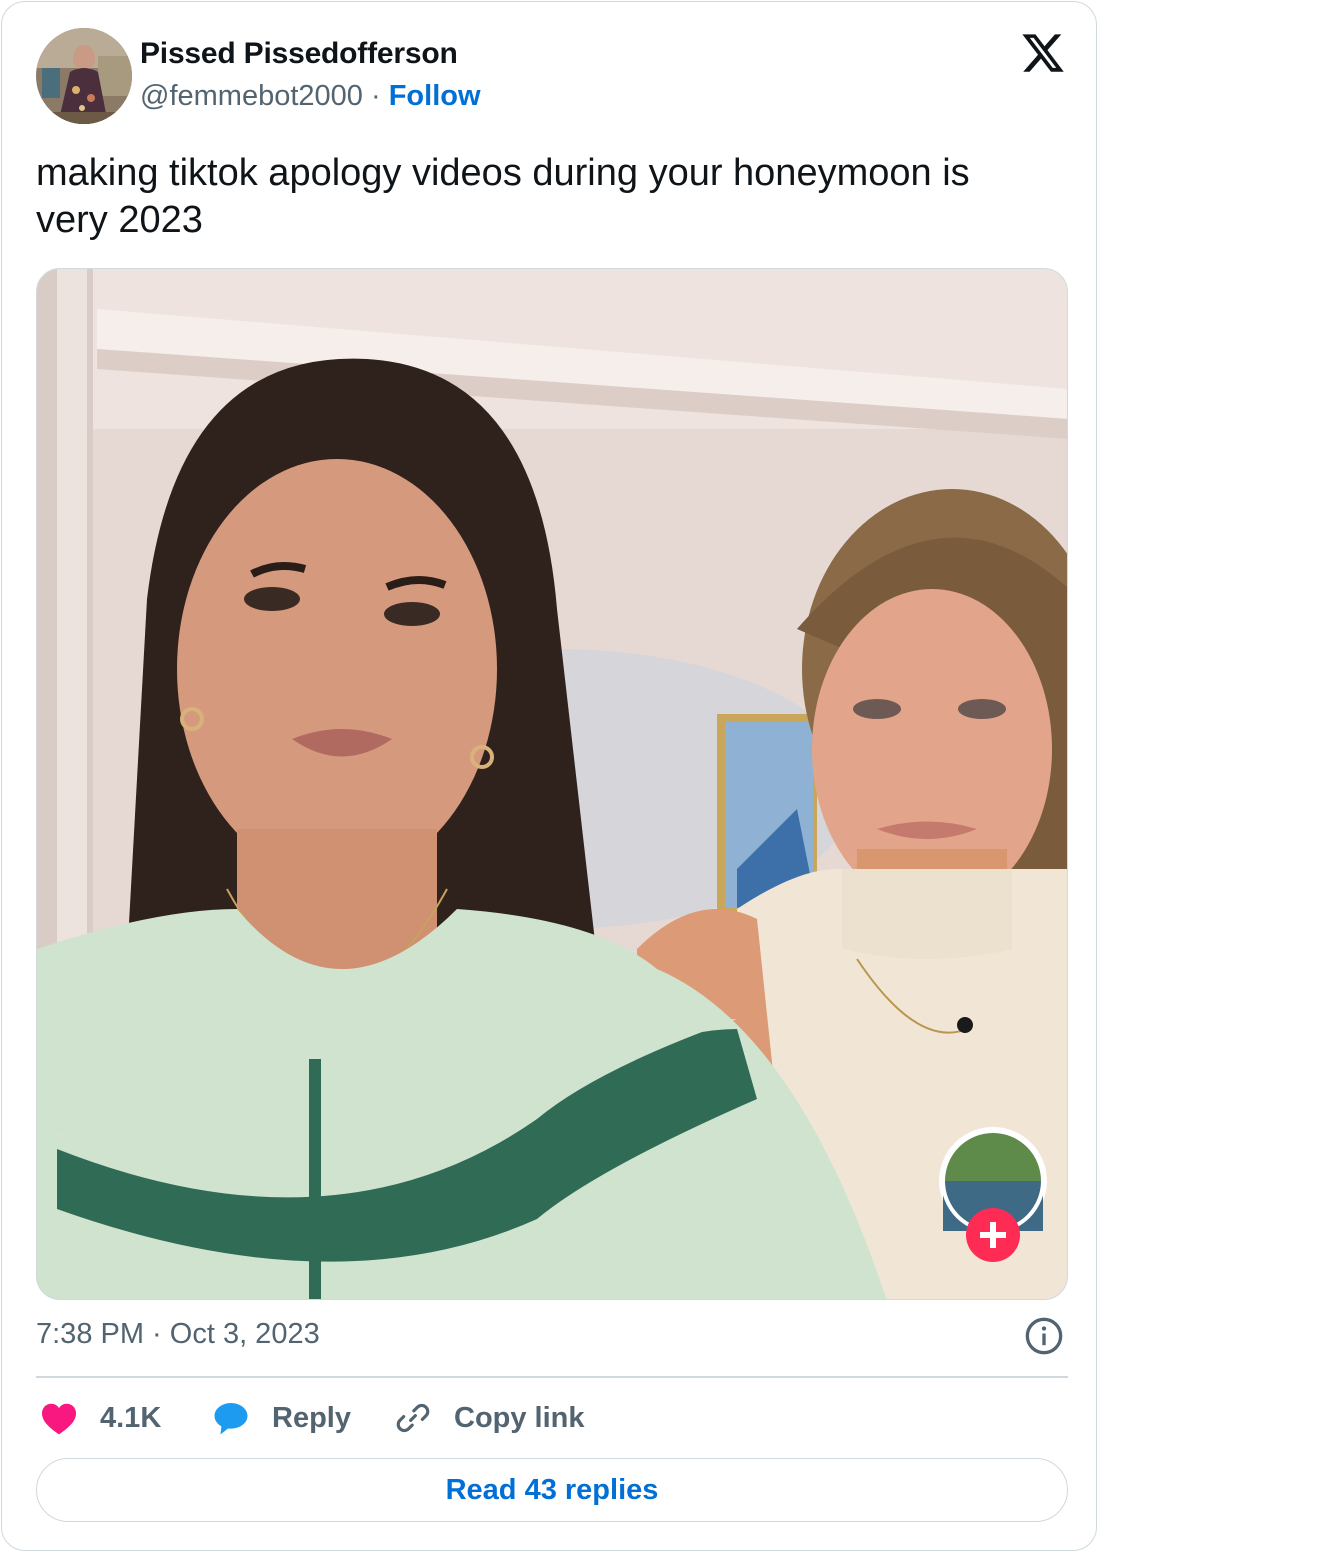 The height and width of the screenshot is (1556, 1340). I want to click on info-icon, so click(1044, 1336).